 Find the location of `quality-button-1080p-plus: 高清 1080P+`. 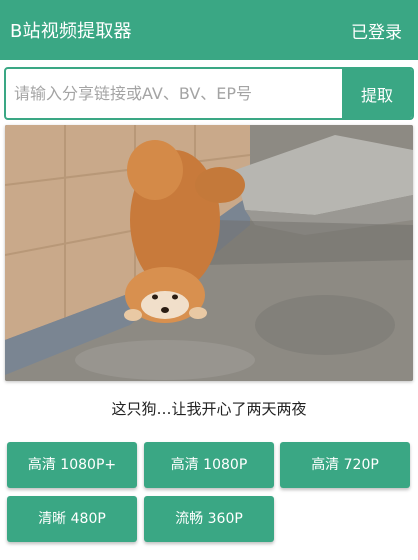

quality-button-1080p-plus: 高清 1080P+ is located at coordinates (72, 465).